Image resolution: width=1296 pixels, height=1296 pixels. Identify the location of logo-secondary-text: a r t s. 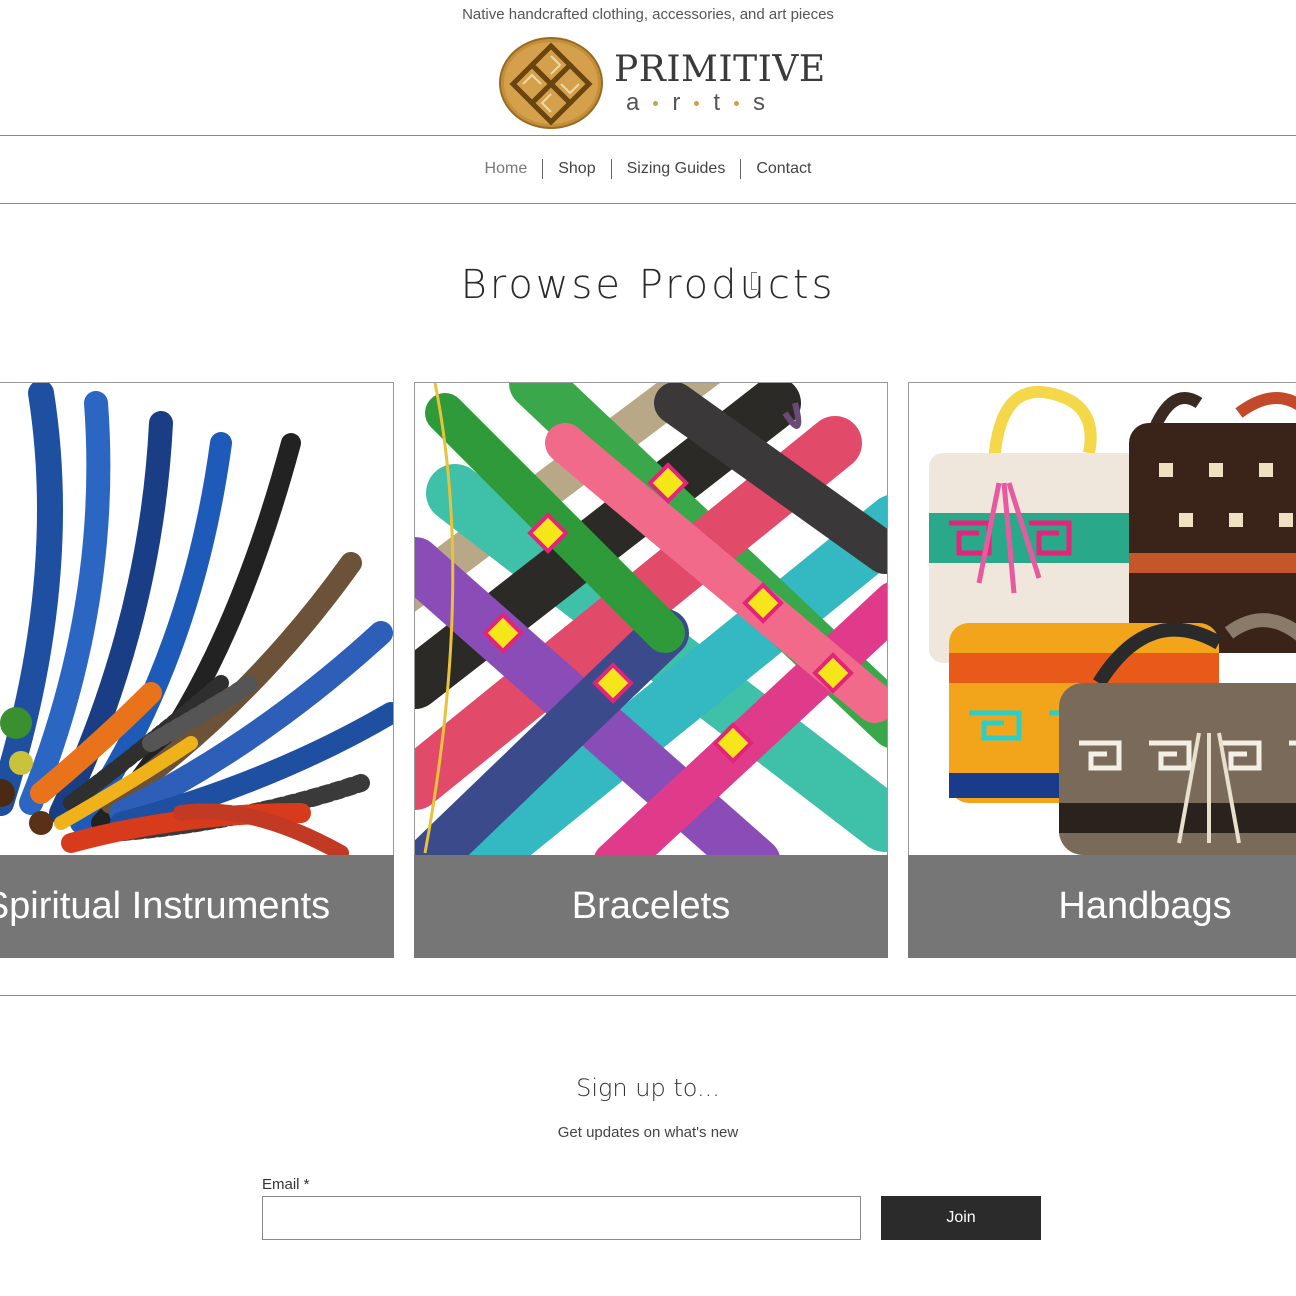
(726, 103).